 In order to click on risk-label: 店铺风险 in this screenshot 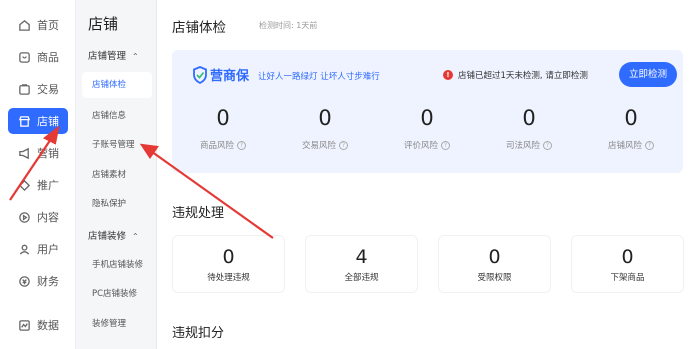, I will do `click(624, 146)`.